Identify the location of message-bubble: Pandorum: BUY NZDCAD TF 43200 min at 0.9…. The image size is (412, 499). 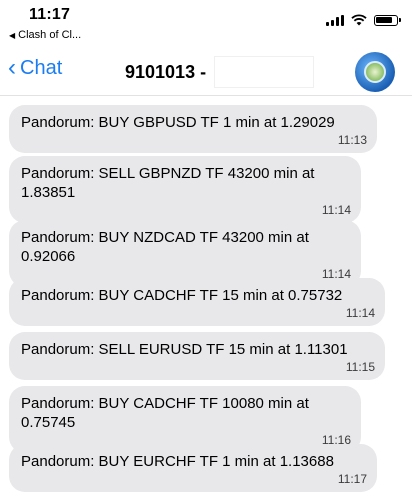
(185, 253).